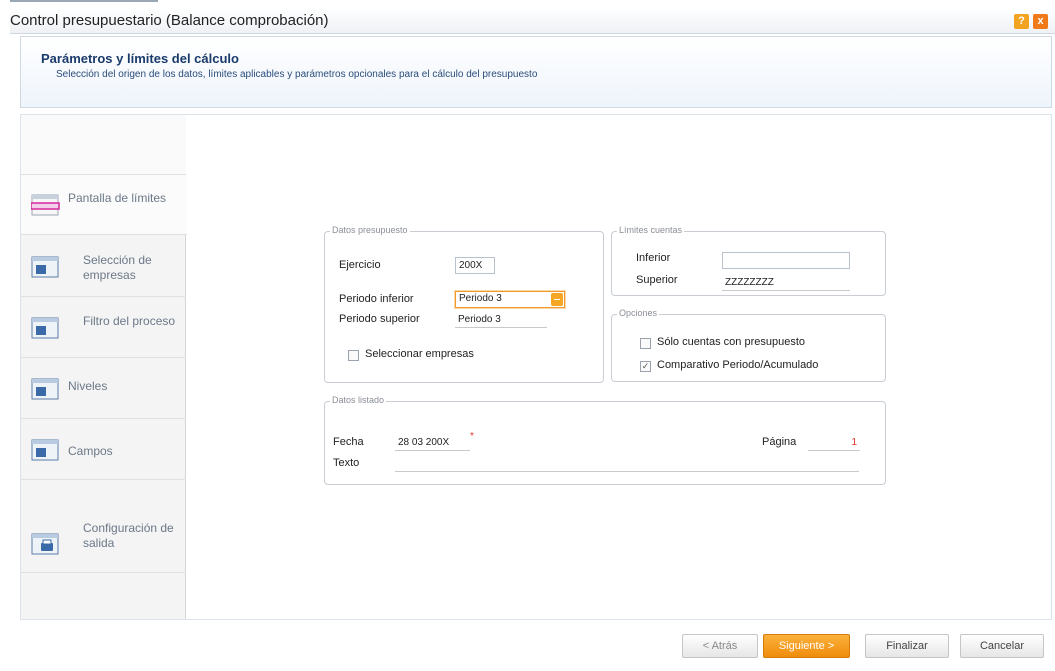 The width and height of the screenshot is (1055, 671). Describe the element at coordinates (370, 230) in the screenshot. I see `group-legend: Datos presupuesto` at that location.